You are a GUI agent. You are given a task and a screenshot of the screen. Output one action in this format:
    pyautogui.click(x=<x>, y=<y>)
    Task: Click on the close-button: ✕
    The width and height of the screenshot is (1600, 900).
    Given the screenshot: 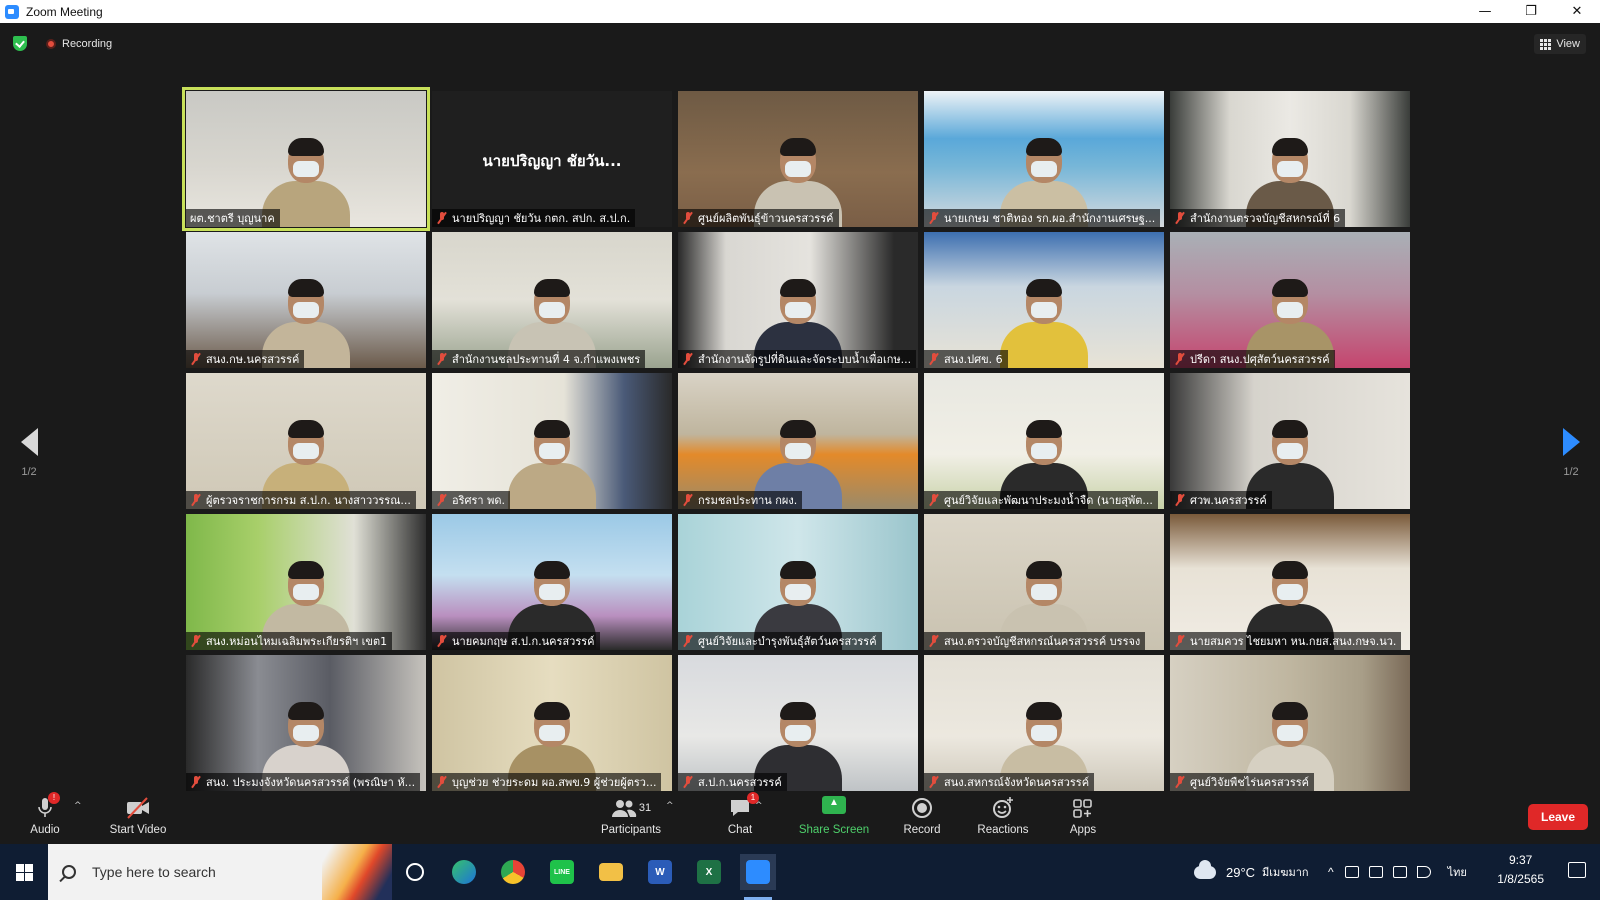 What is the action you would take?
    pyautogui.click(x=1577, y=11)
    